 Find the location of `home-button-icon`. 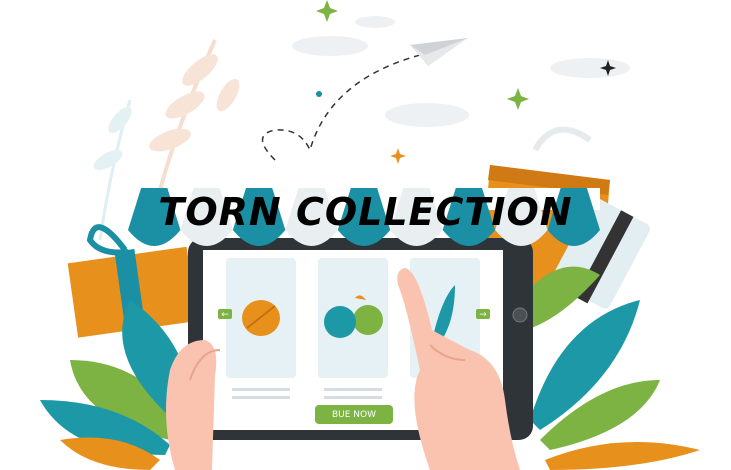

home-button-icon is located at coordinates (520, 315).